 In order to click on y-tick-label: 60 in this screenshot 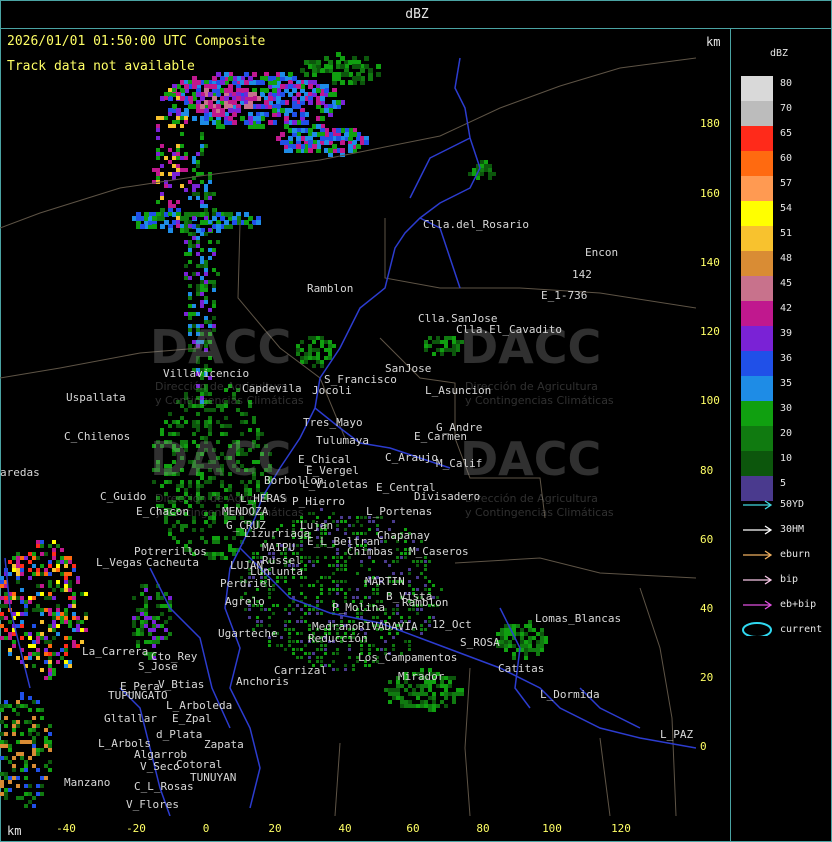, I will do `click(707, 539)`.